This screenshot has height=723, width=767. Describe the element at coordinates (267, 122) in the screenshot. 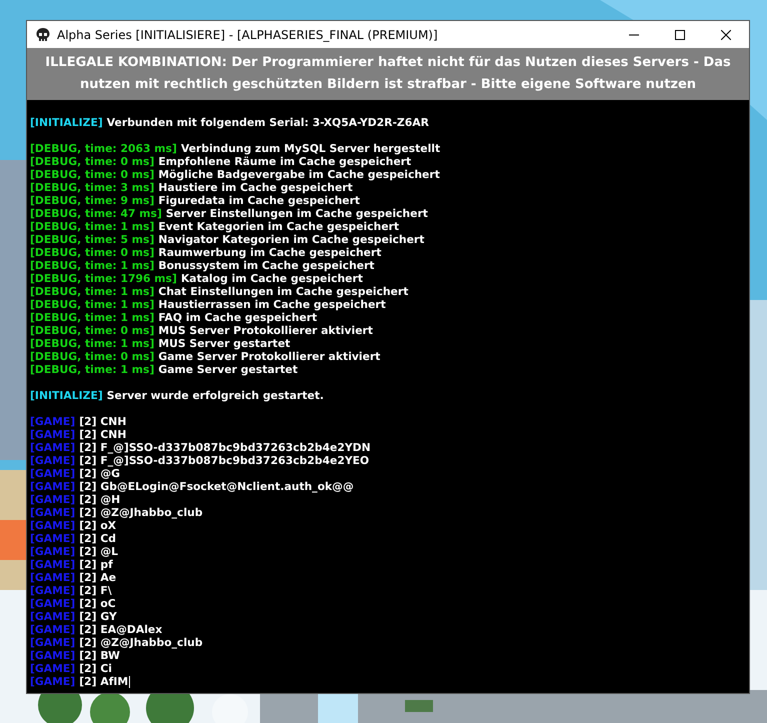

I see `log-message: Verbunden mit folgendem Serial: 3-XQ5A-YD2R-Z6AR` at that location.